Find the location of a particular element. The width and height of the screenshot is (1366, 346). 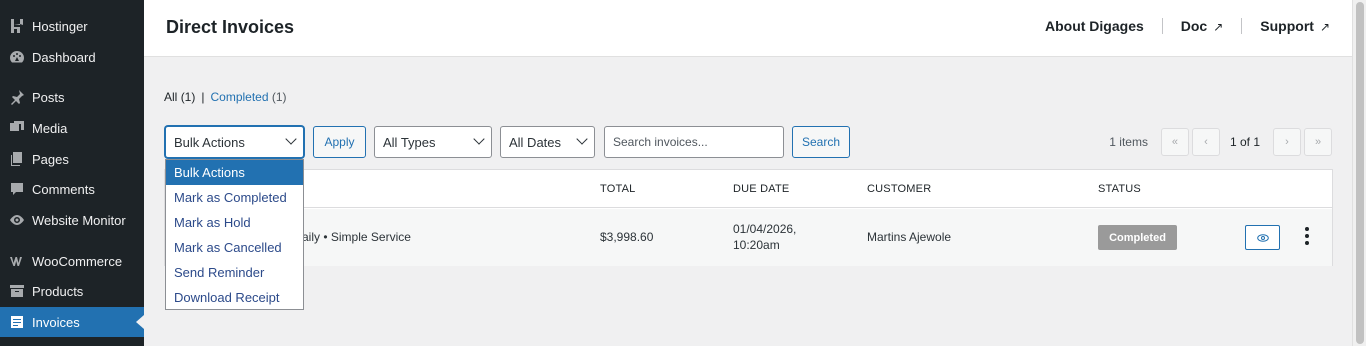

filter-completed: Completed is located at coordinates (239, 97).